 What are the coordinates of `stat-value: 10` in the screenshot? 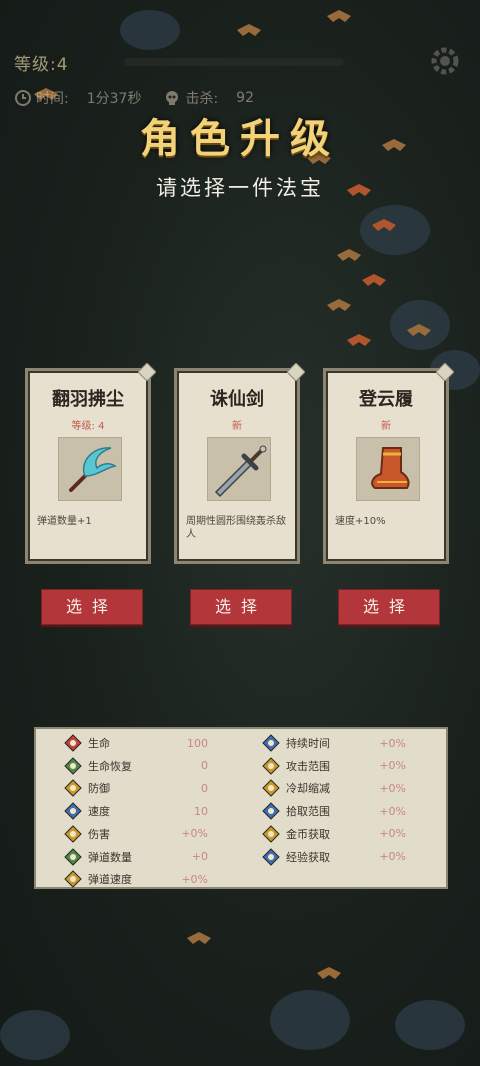 It's located at (201, 811).